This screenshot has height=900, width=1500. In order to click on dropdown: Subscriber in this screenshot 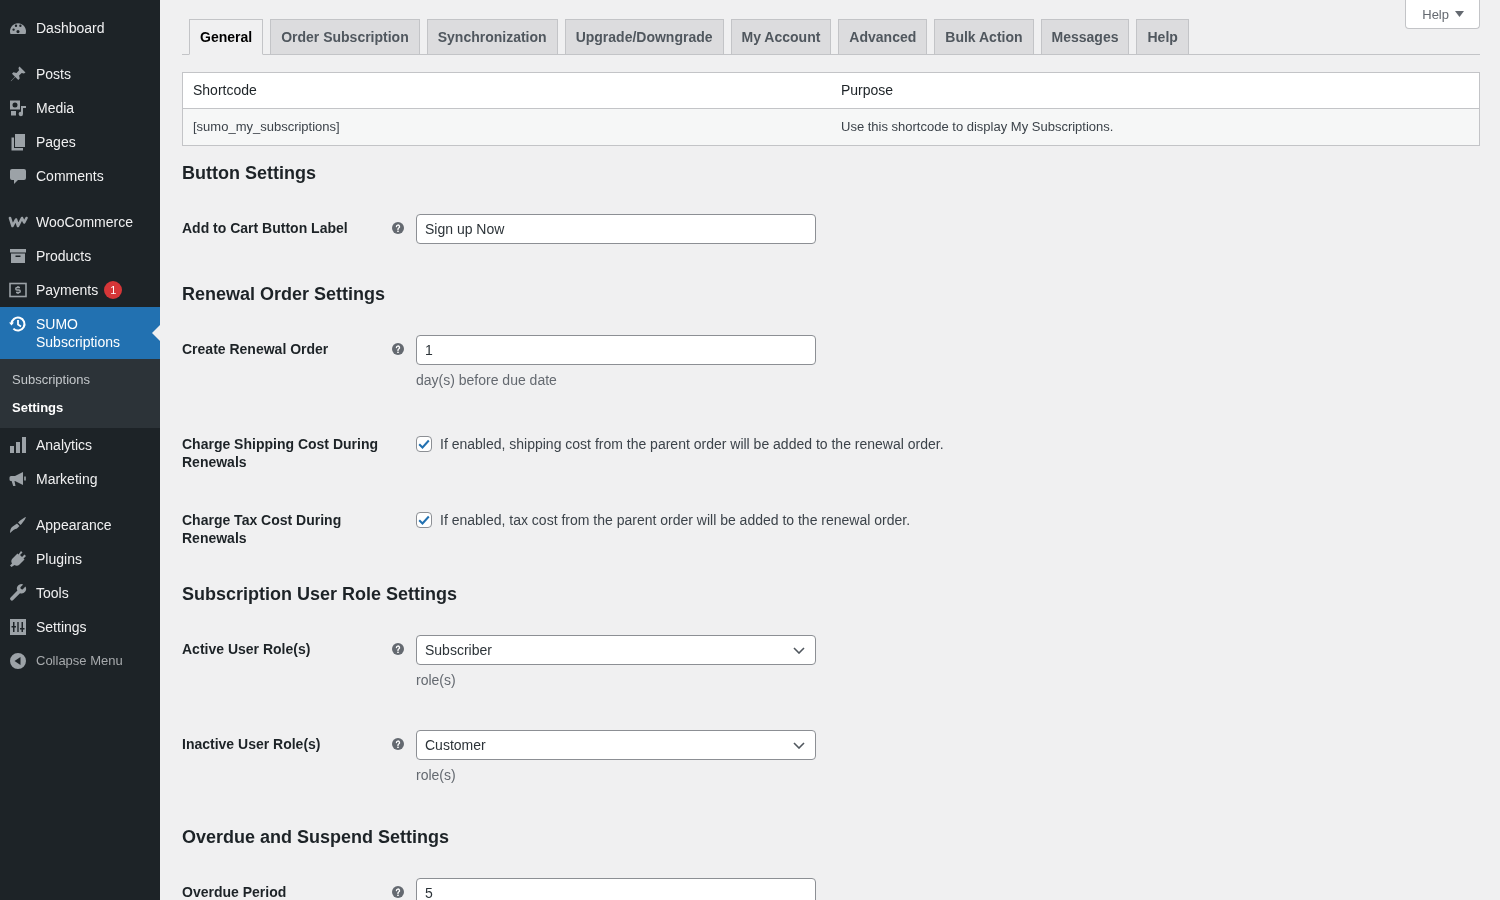, I will do `click(616, 650)`.